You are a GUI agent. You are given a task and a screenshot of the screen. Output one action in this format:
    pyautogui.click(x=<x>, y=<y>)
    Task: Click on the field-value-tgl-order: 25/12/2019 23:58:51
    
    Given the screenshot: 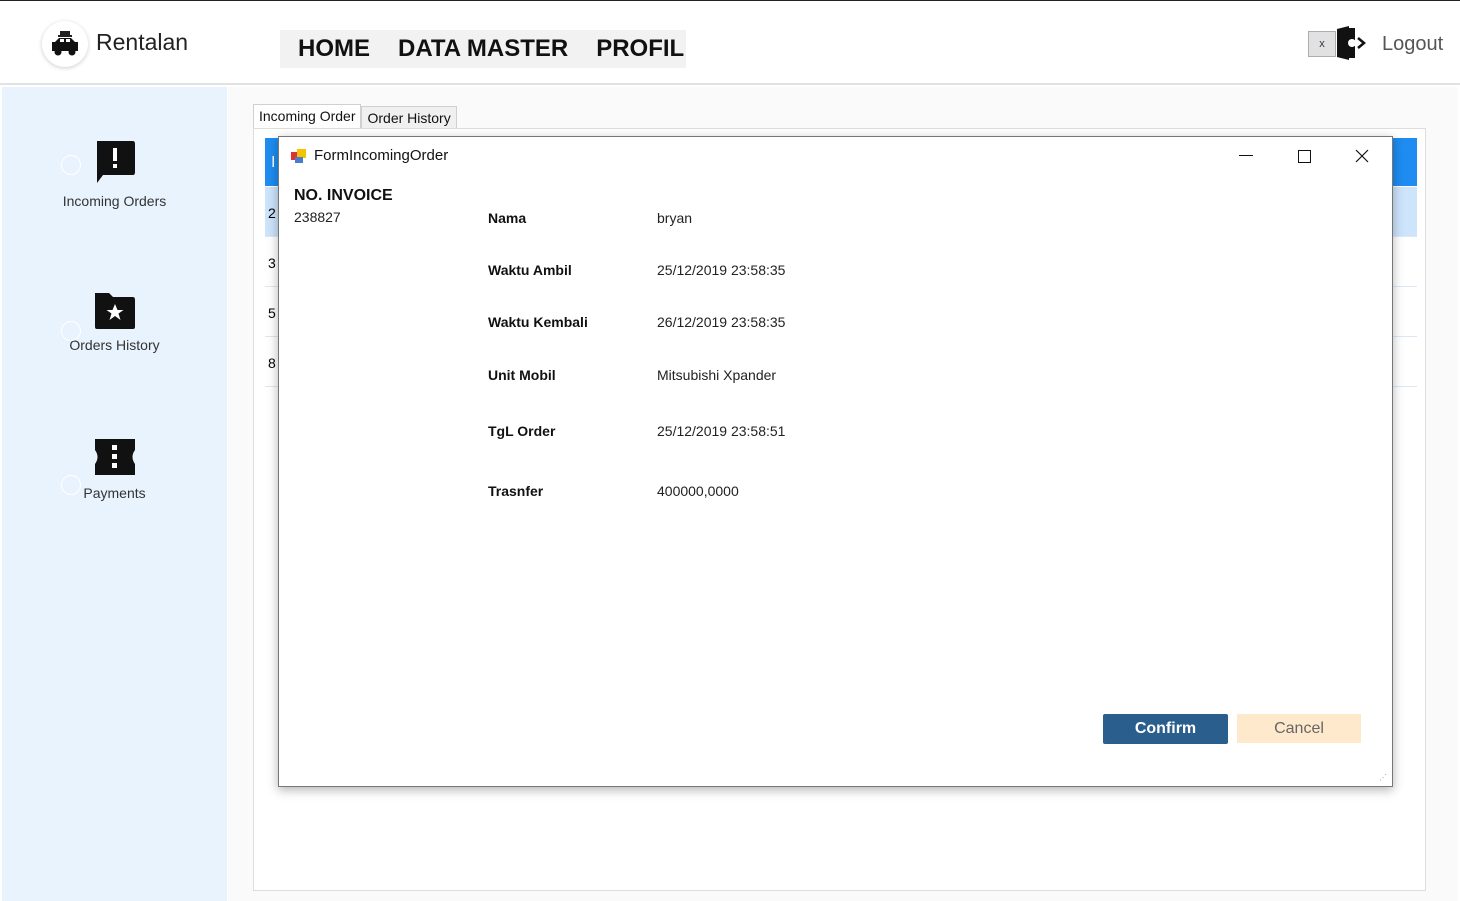 What is the action you would take?
    pyautogui.click(x=721, y=431)
    